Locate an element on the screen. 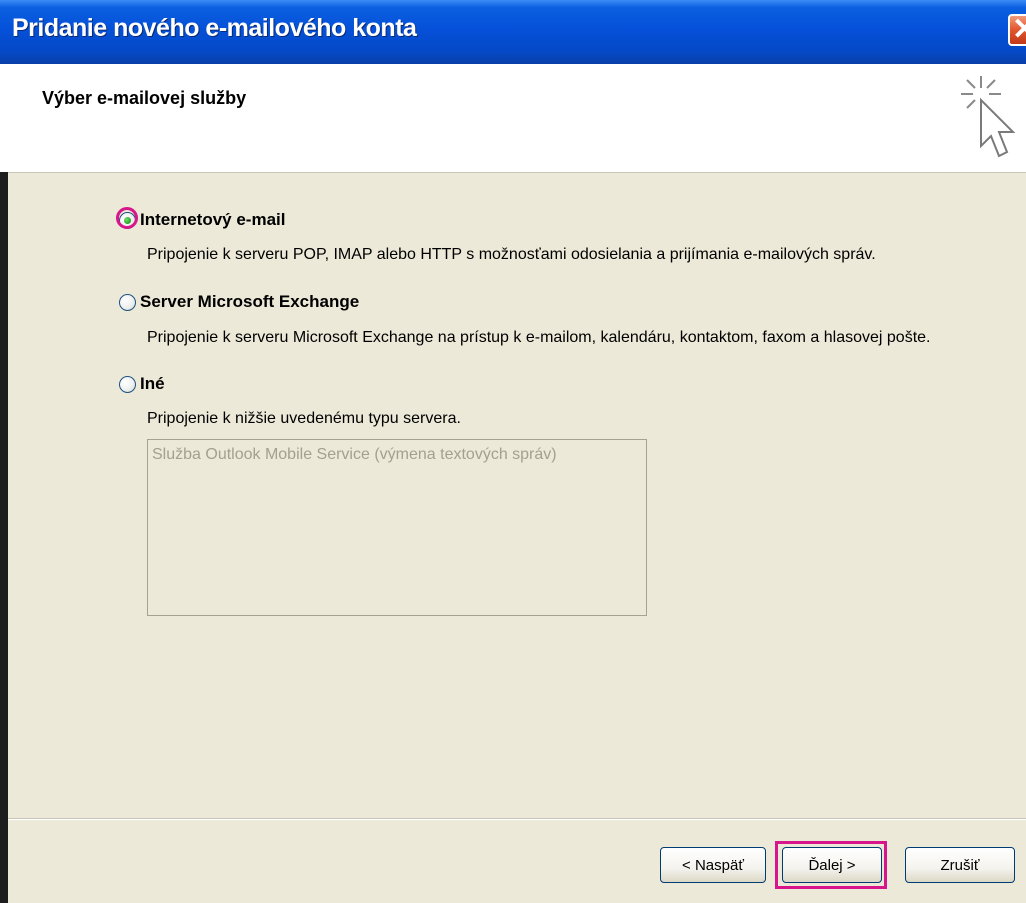 The height and width of the screenshot is (903, 1026). option-label-exchange-server: Server Microsoft Exchange is located at coordinates (250, 301).